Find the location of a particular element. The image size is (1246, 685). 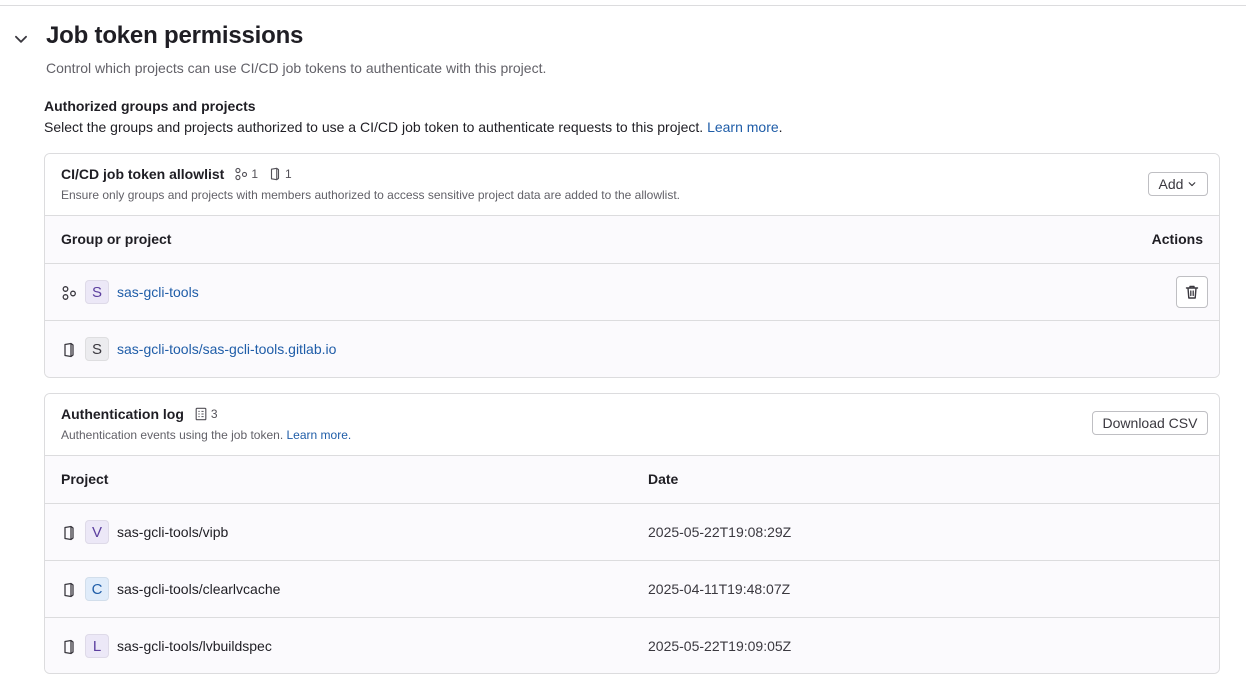

project-count: 1 is located at coordinates (288, 174).